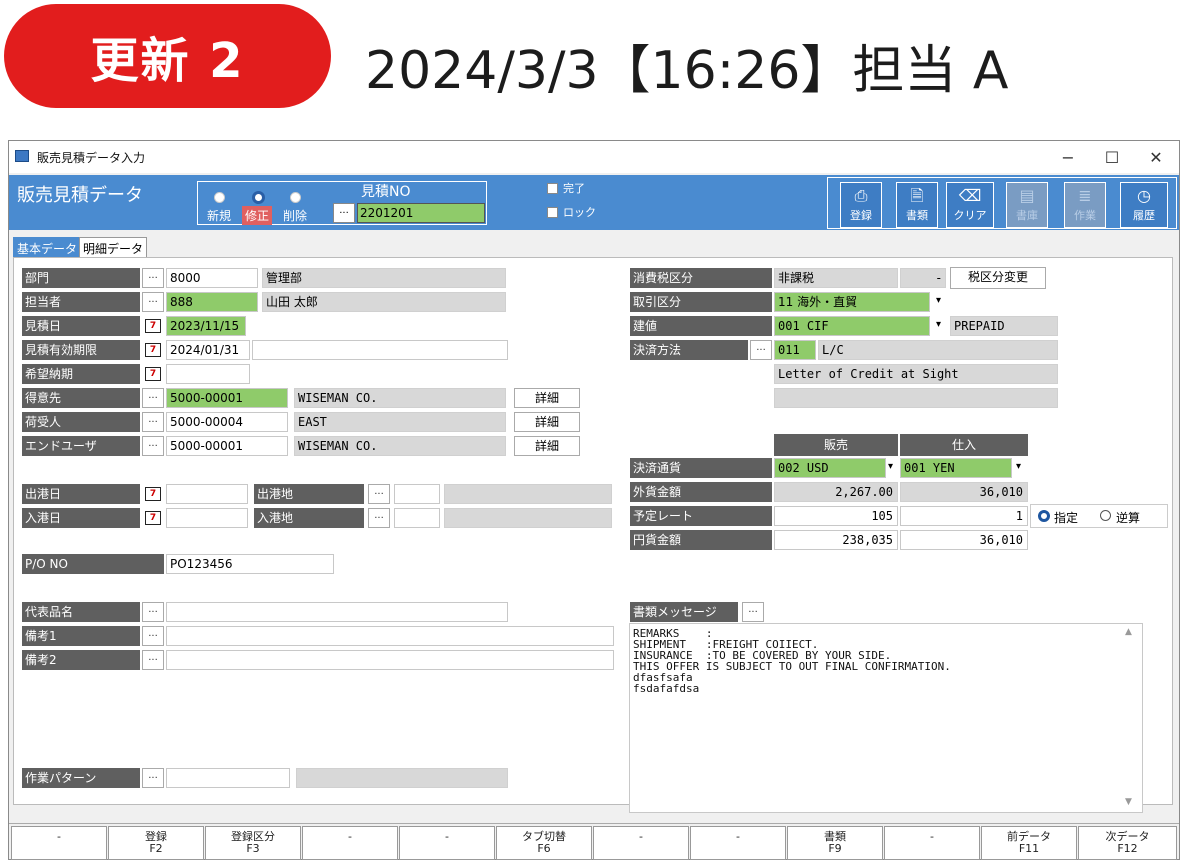  Describe the element at coordinates (258, 197) in the screenshot. I see `mode-edit-radio` at that location.